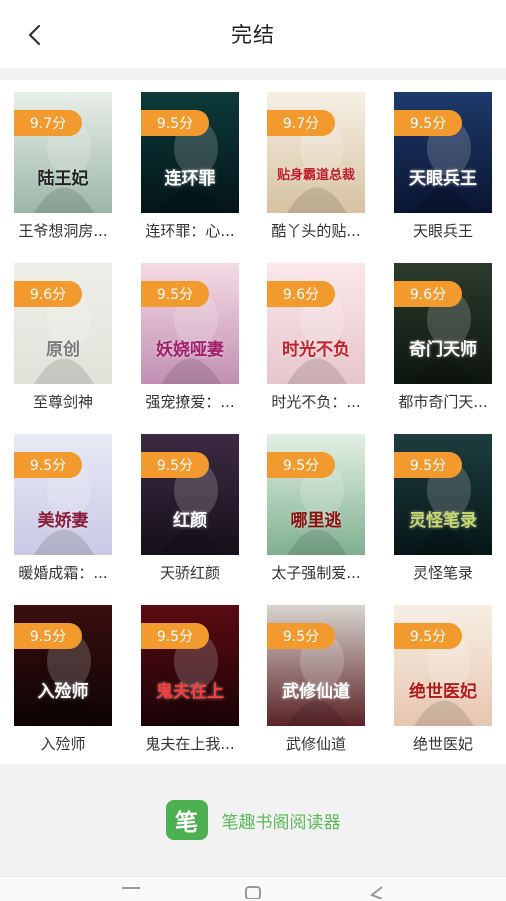 The width and height of the screenshot is (506, 901). I want to click on book-title: 天骄红颜, so click(189, 573).